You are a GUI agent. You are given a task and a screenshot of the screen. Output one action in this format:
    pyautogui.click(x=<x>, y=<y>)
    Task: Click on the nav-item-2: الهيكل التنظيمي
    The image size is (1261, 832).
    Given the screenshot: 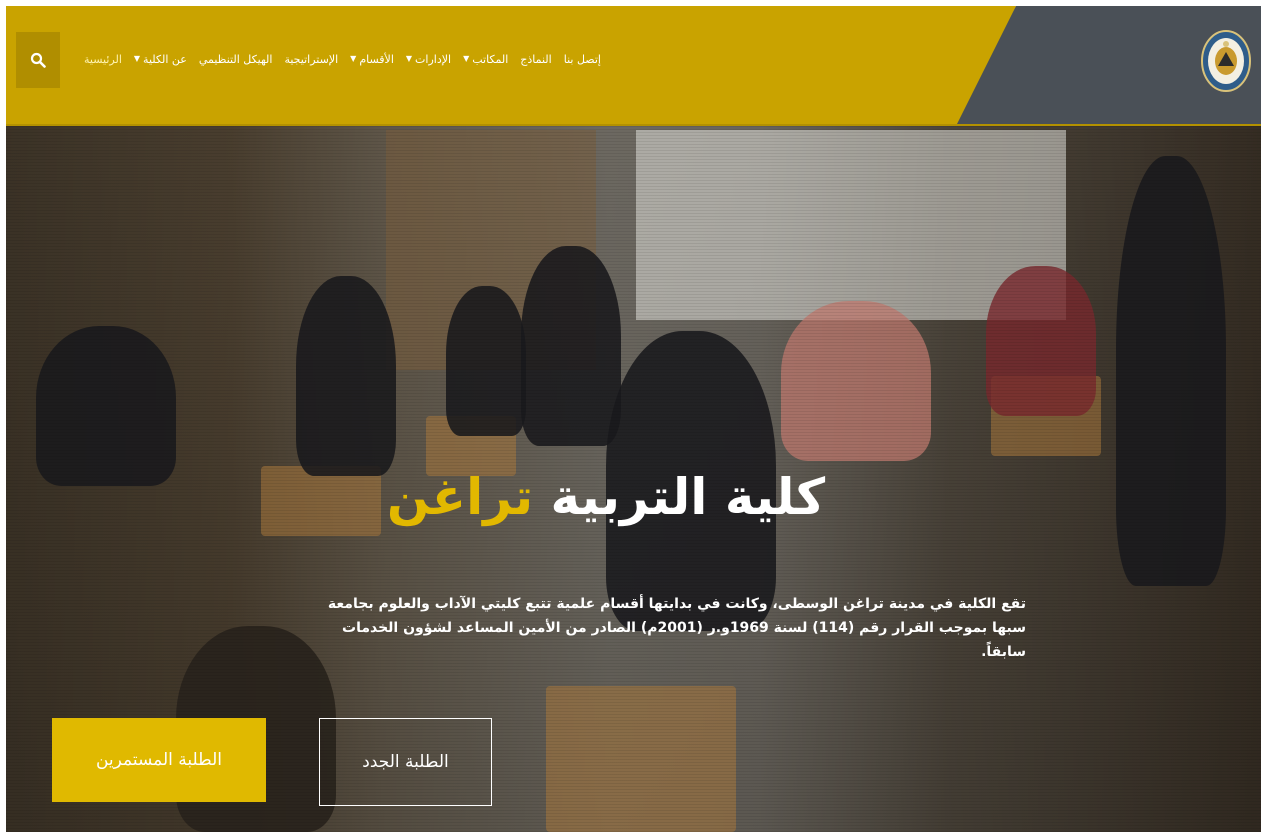 What is the action you would take?
    pyautogui.click(x=236, y=59)
    